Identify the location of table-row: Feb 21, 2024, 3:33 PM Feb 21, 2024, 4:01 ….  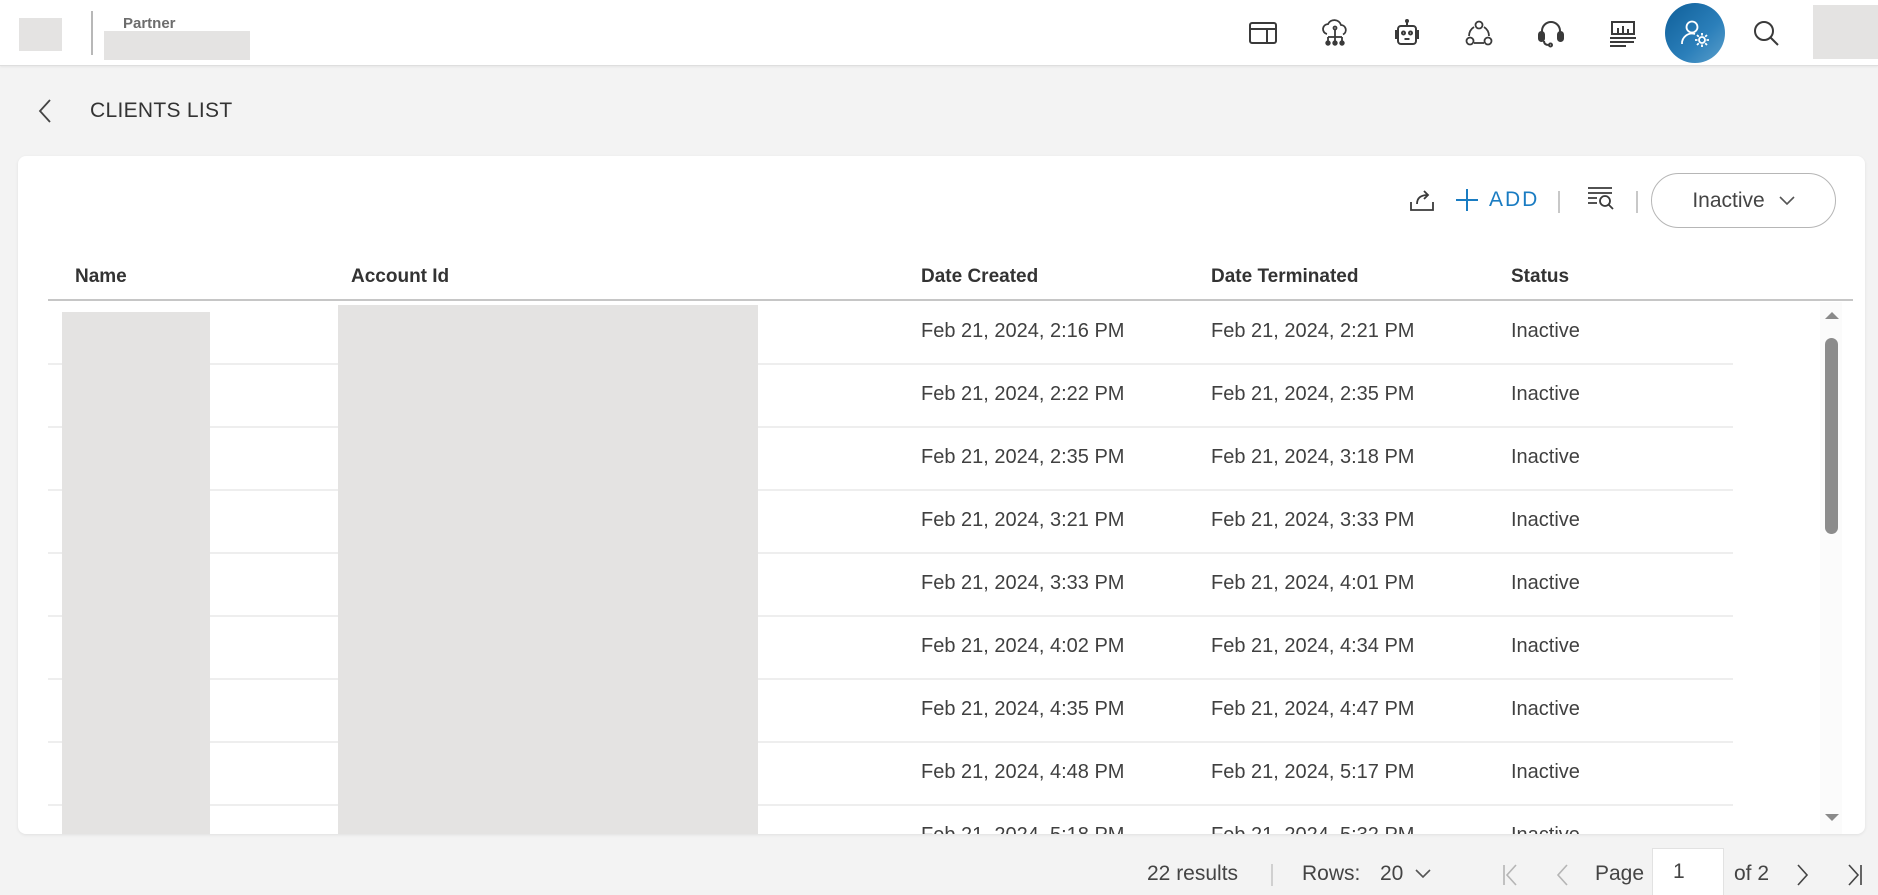
(890, 585).